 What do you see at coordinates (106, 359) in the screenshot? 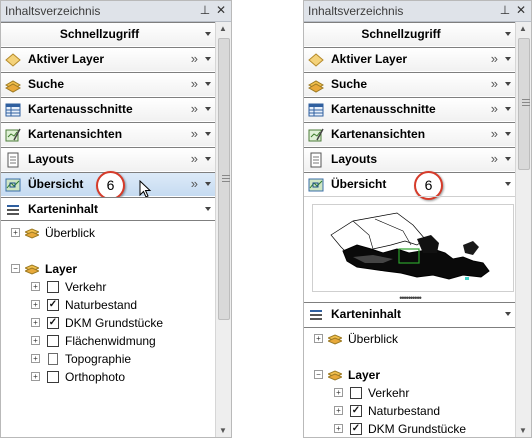
I see `tree-item-topographie: + Topographie` at bounding box center [106, 359].